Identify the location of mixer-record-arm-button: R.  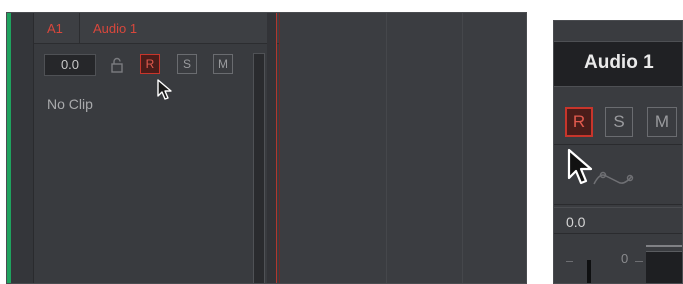
(579, 122).